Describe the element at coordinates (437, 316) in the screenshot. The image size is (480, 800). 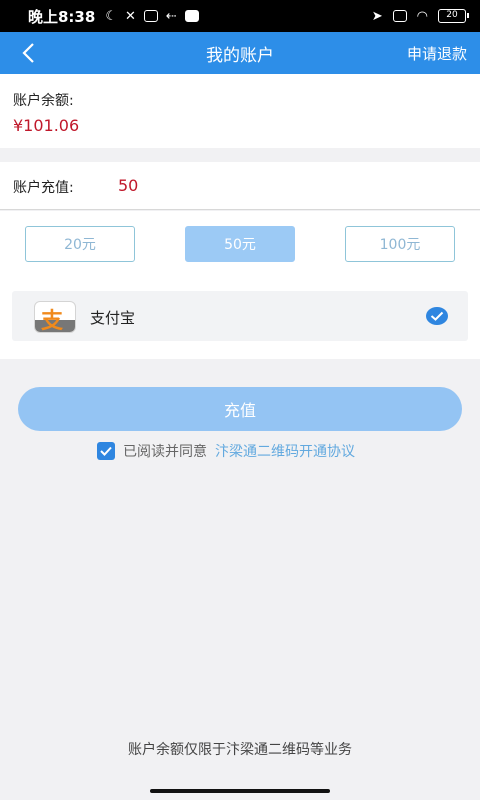
I see `checkmark-icon` at that location.